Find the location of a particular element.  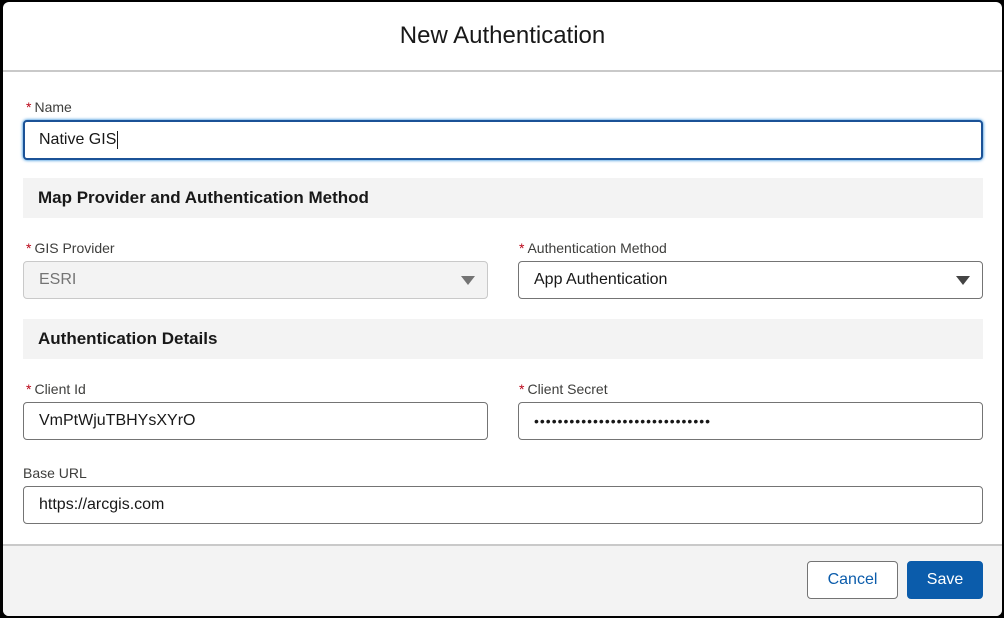

base-url-input: https://arcgis.com is located at coordinates (503, 505).